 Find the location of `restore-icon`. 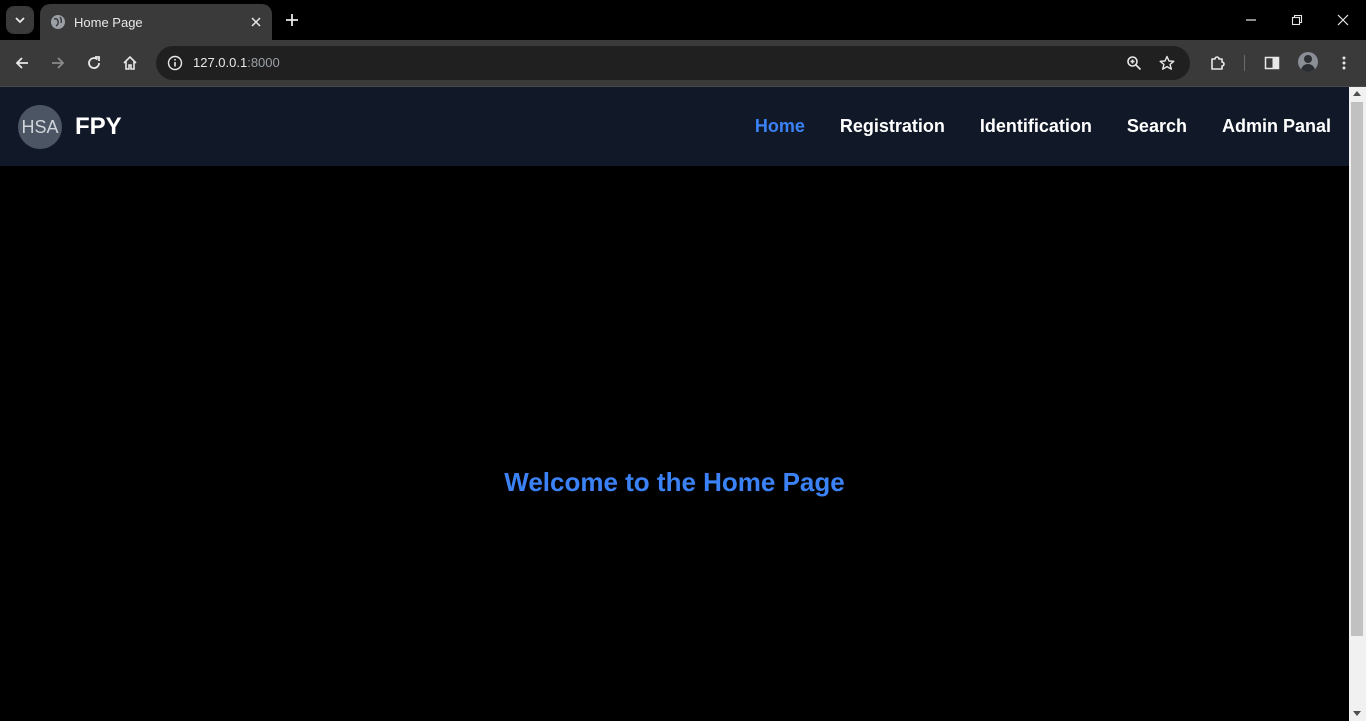

restore-icon is located at coordinates (1297, 20).